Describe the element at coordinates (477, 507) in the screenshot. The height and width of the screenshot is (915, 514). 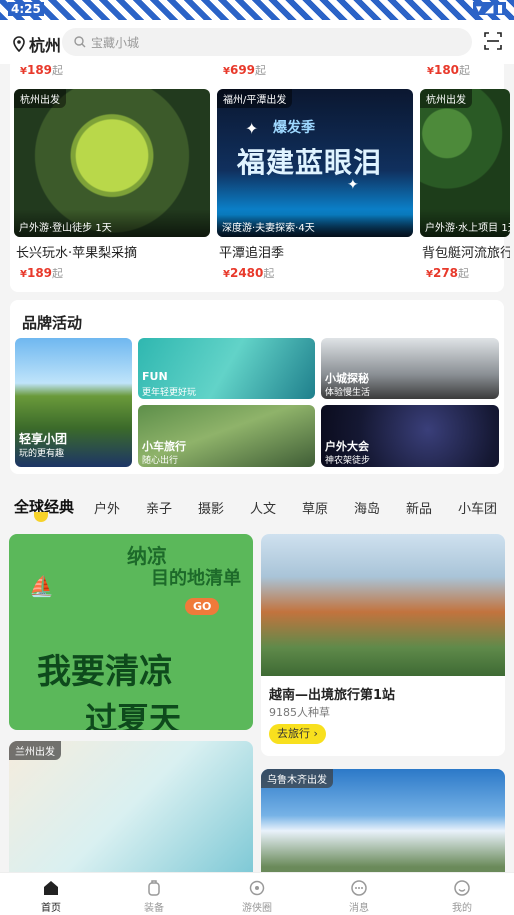
I see `tab-small-car-group: 小车团` at that location.